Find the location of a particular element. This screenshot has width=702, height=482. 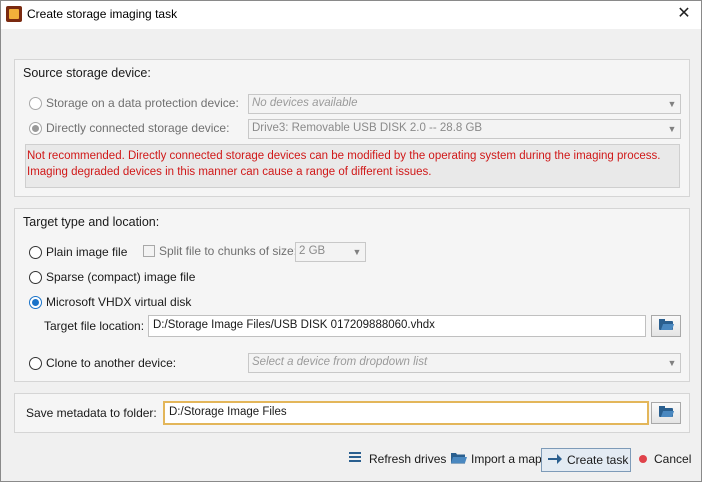

split-size-select: 2 GB ▼ is located at coordinates (330, 252).